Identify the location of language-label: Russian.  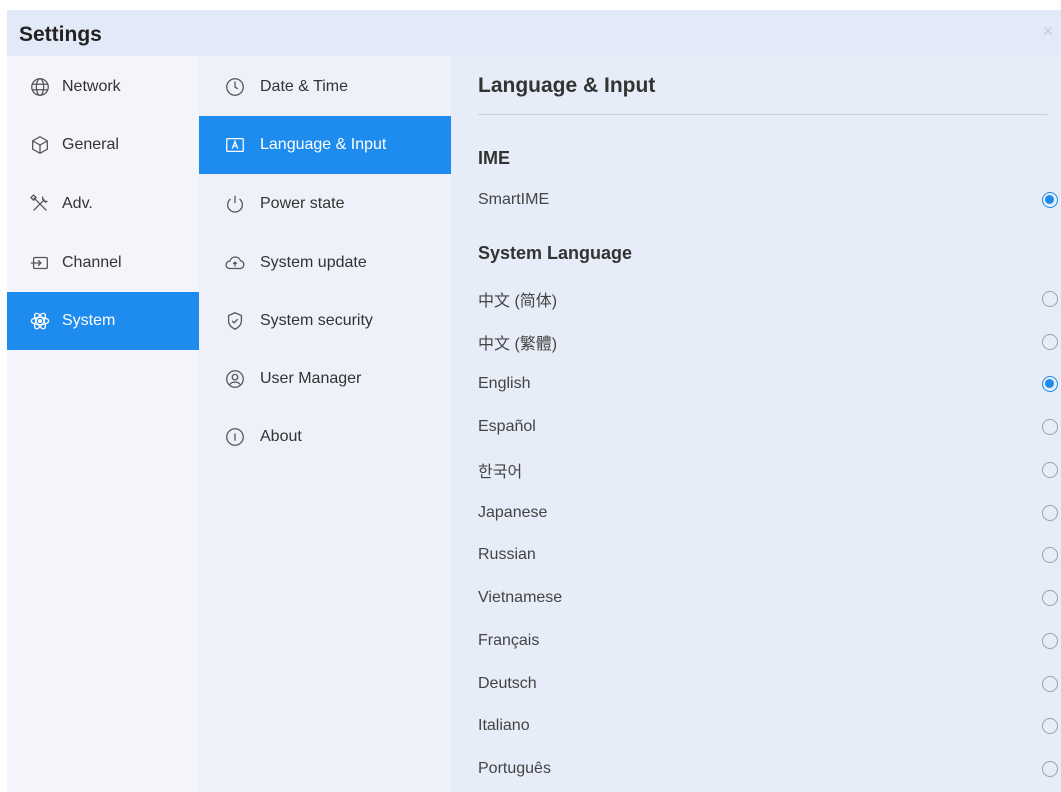
(507, 554).